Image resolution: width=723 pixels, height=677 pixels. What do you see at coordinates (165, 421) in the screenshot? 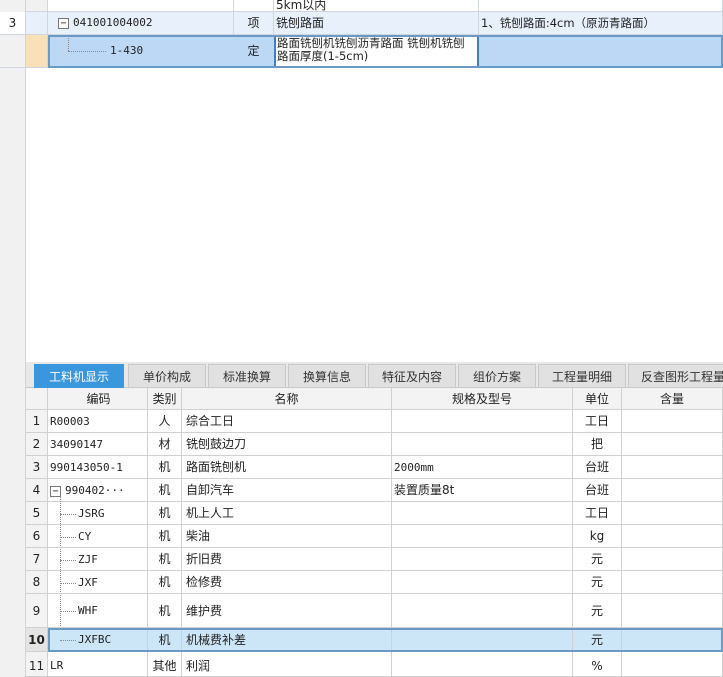
I see `row-type: 人` at bounding box center [165, 421].